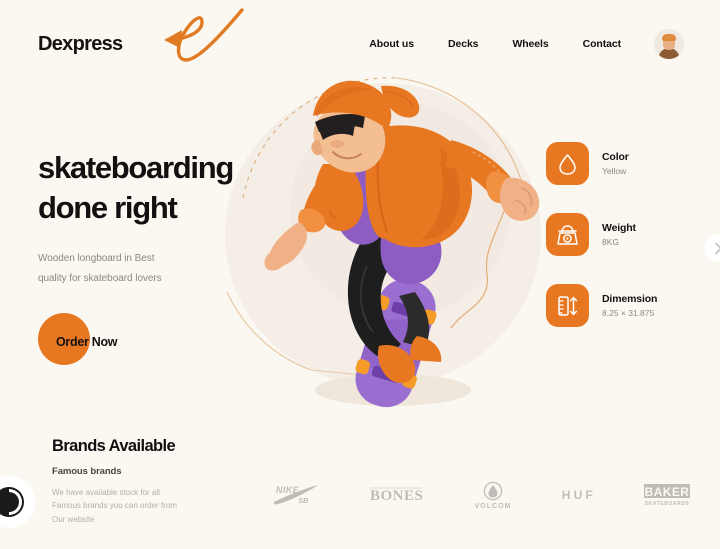  What do you see at coordinates (493, 495) in the screenshot?
I see `brand-logo-volcom: VOLCOM` at bounding box center [493, 495].